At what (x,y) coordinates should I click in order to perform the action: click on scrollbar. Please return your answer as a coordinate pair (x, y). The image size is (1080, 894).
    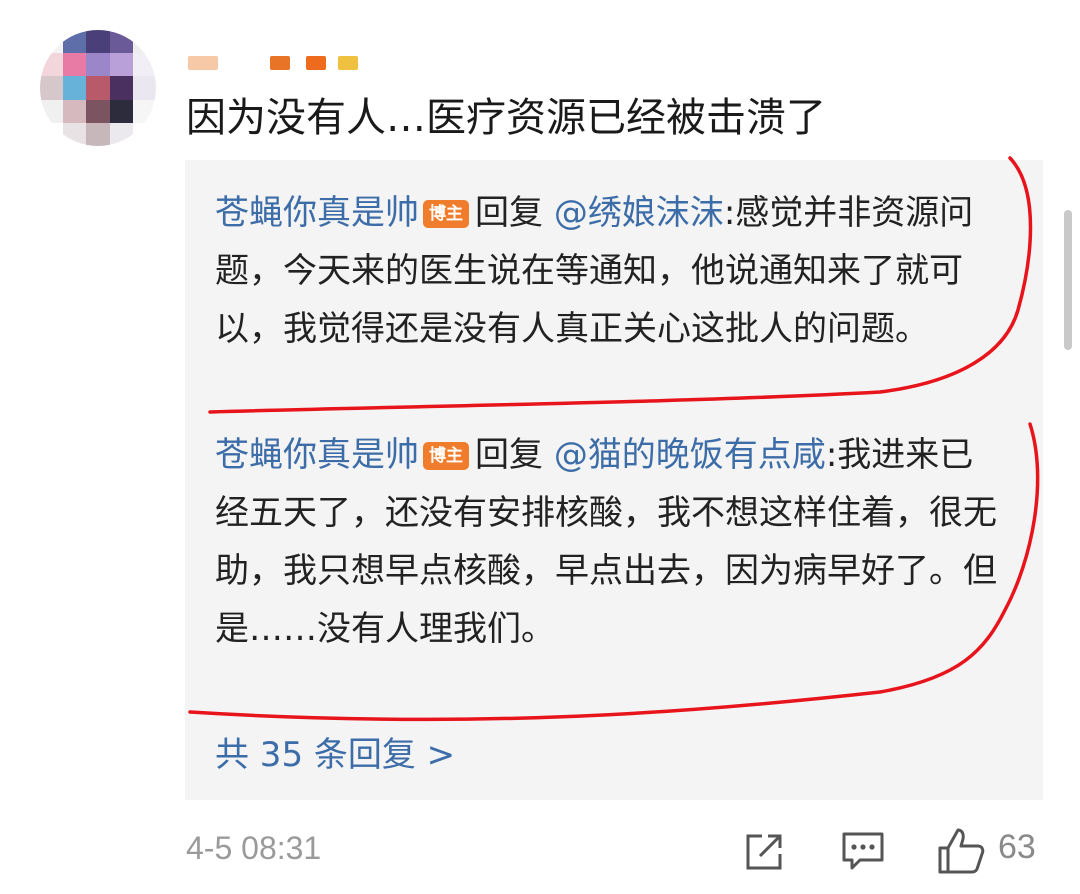
    Looking at the image, I should click on (1068, 280).